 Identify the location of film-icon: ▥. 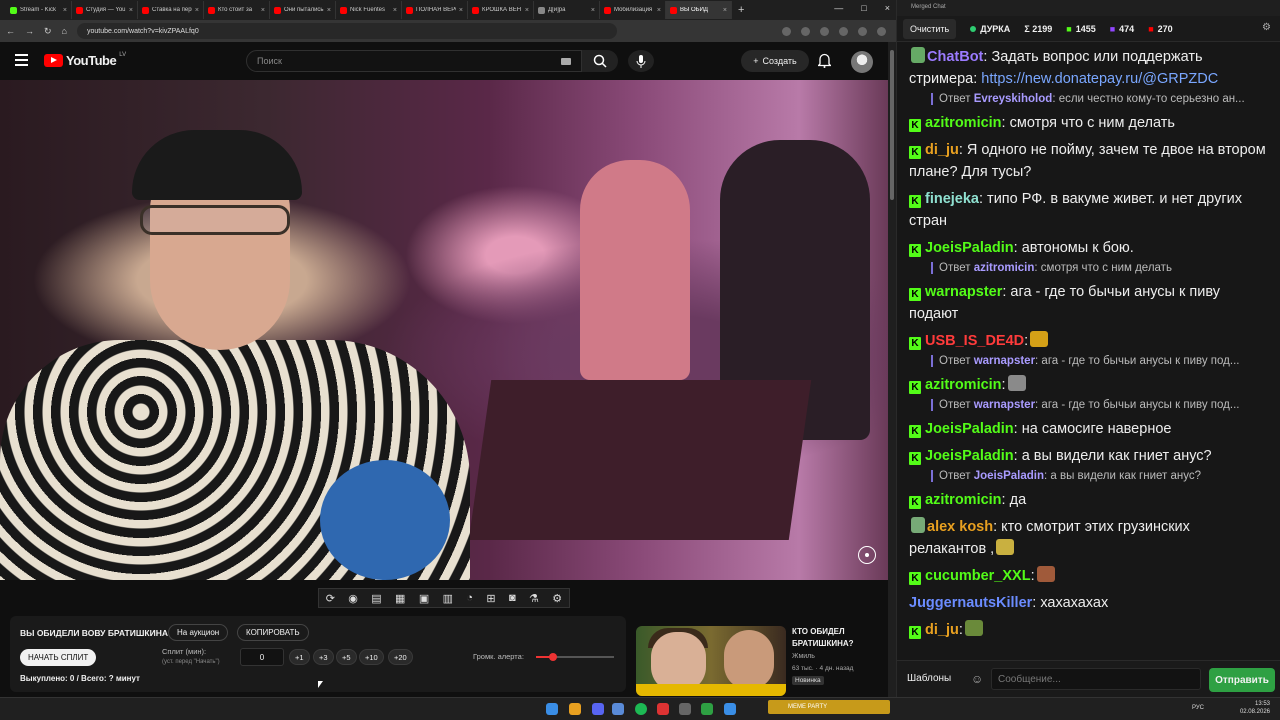
(448, 598).